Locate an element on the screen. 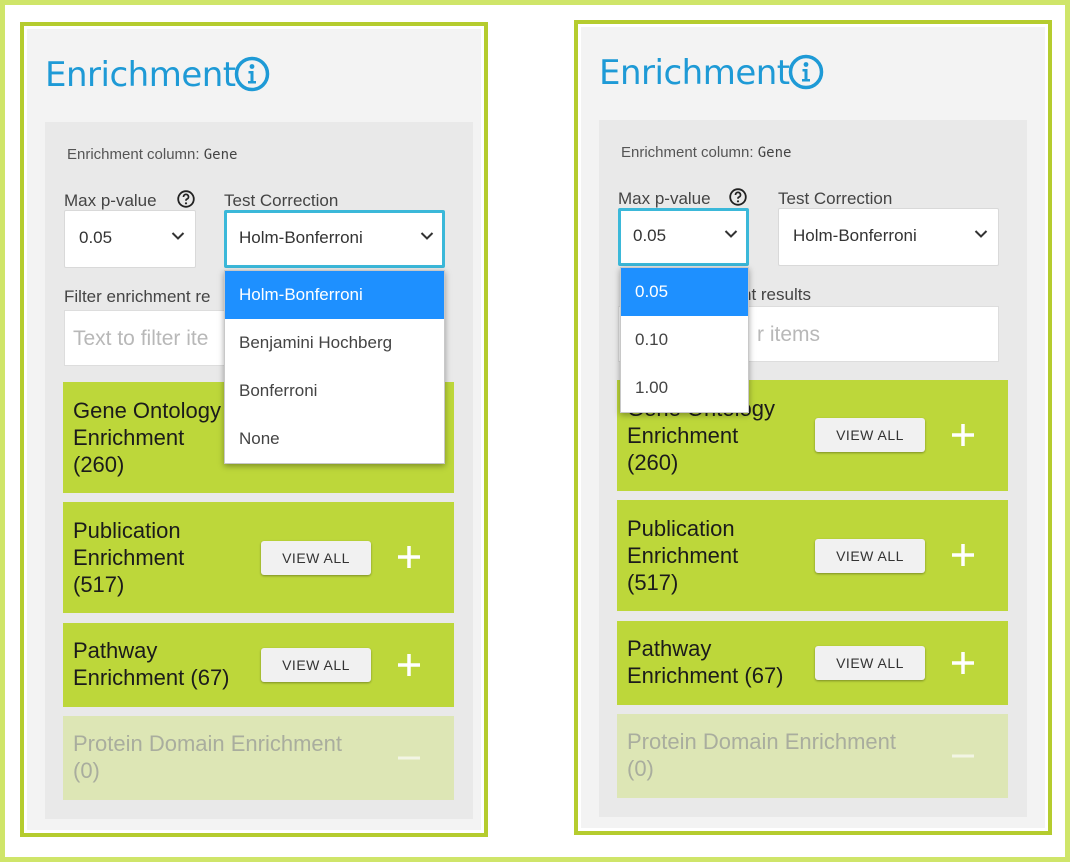  option-bonferroni: Bonferroni is located at coordinates (334, 391).